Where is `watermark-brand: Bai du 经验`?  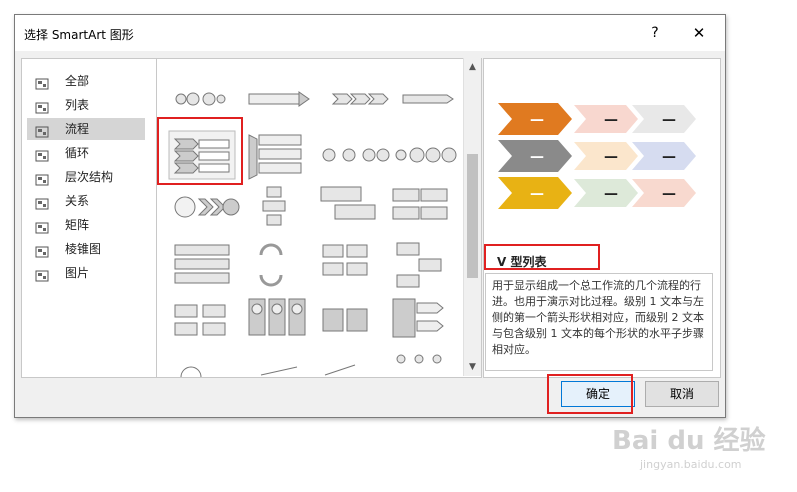
watermark-brand: Bai du 经验 is located at coordinates (689, 441).